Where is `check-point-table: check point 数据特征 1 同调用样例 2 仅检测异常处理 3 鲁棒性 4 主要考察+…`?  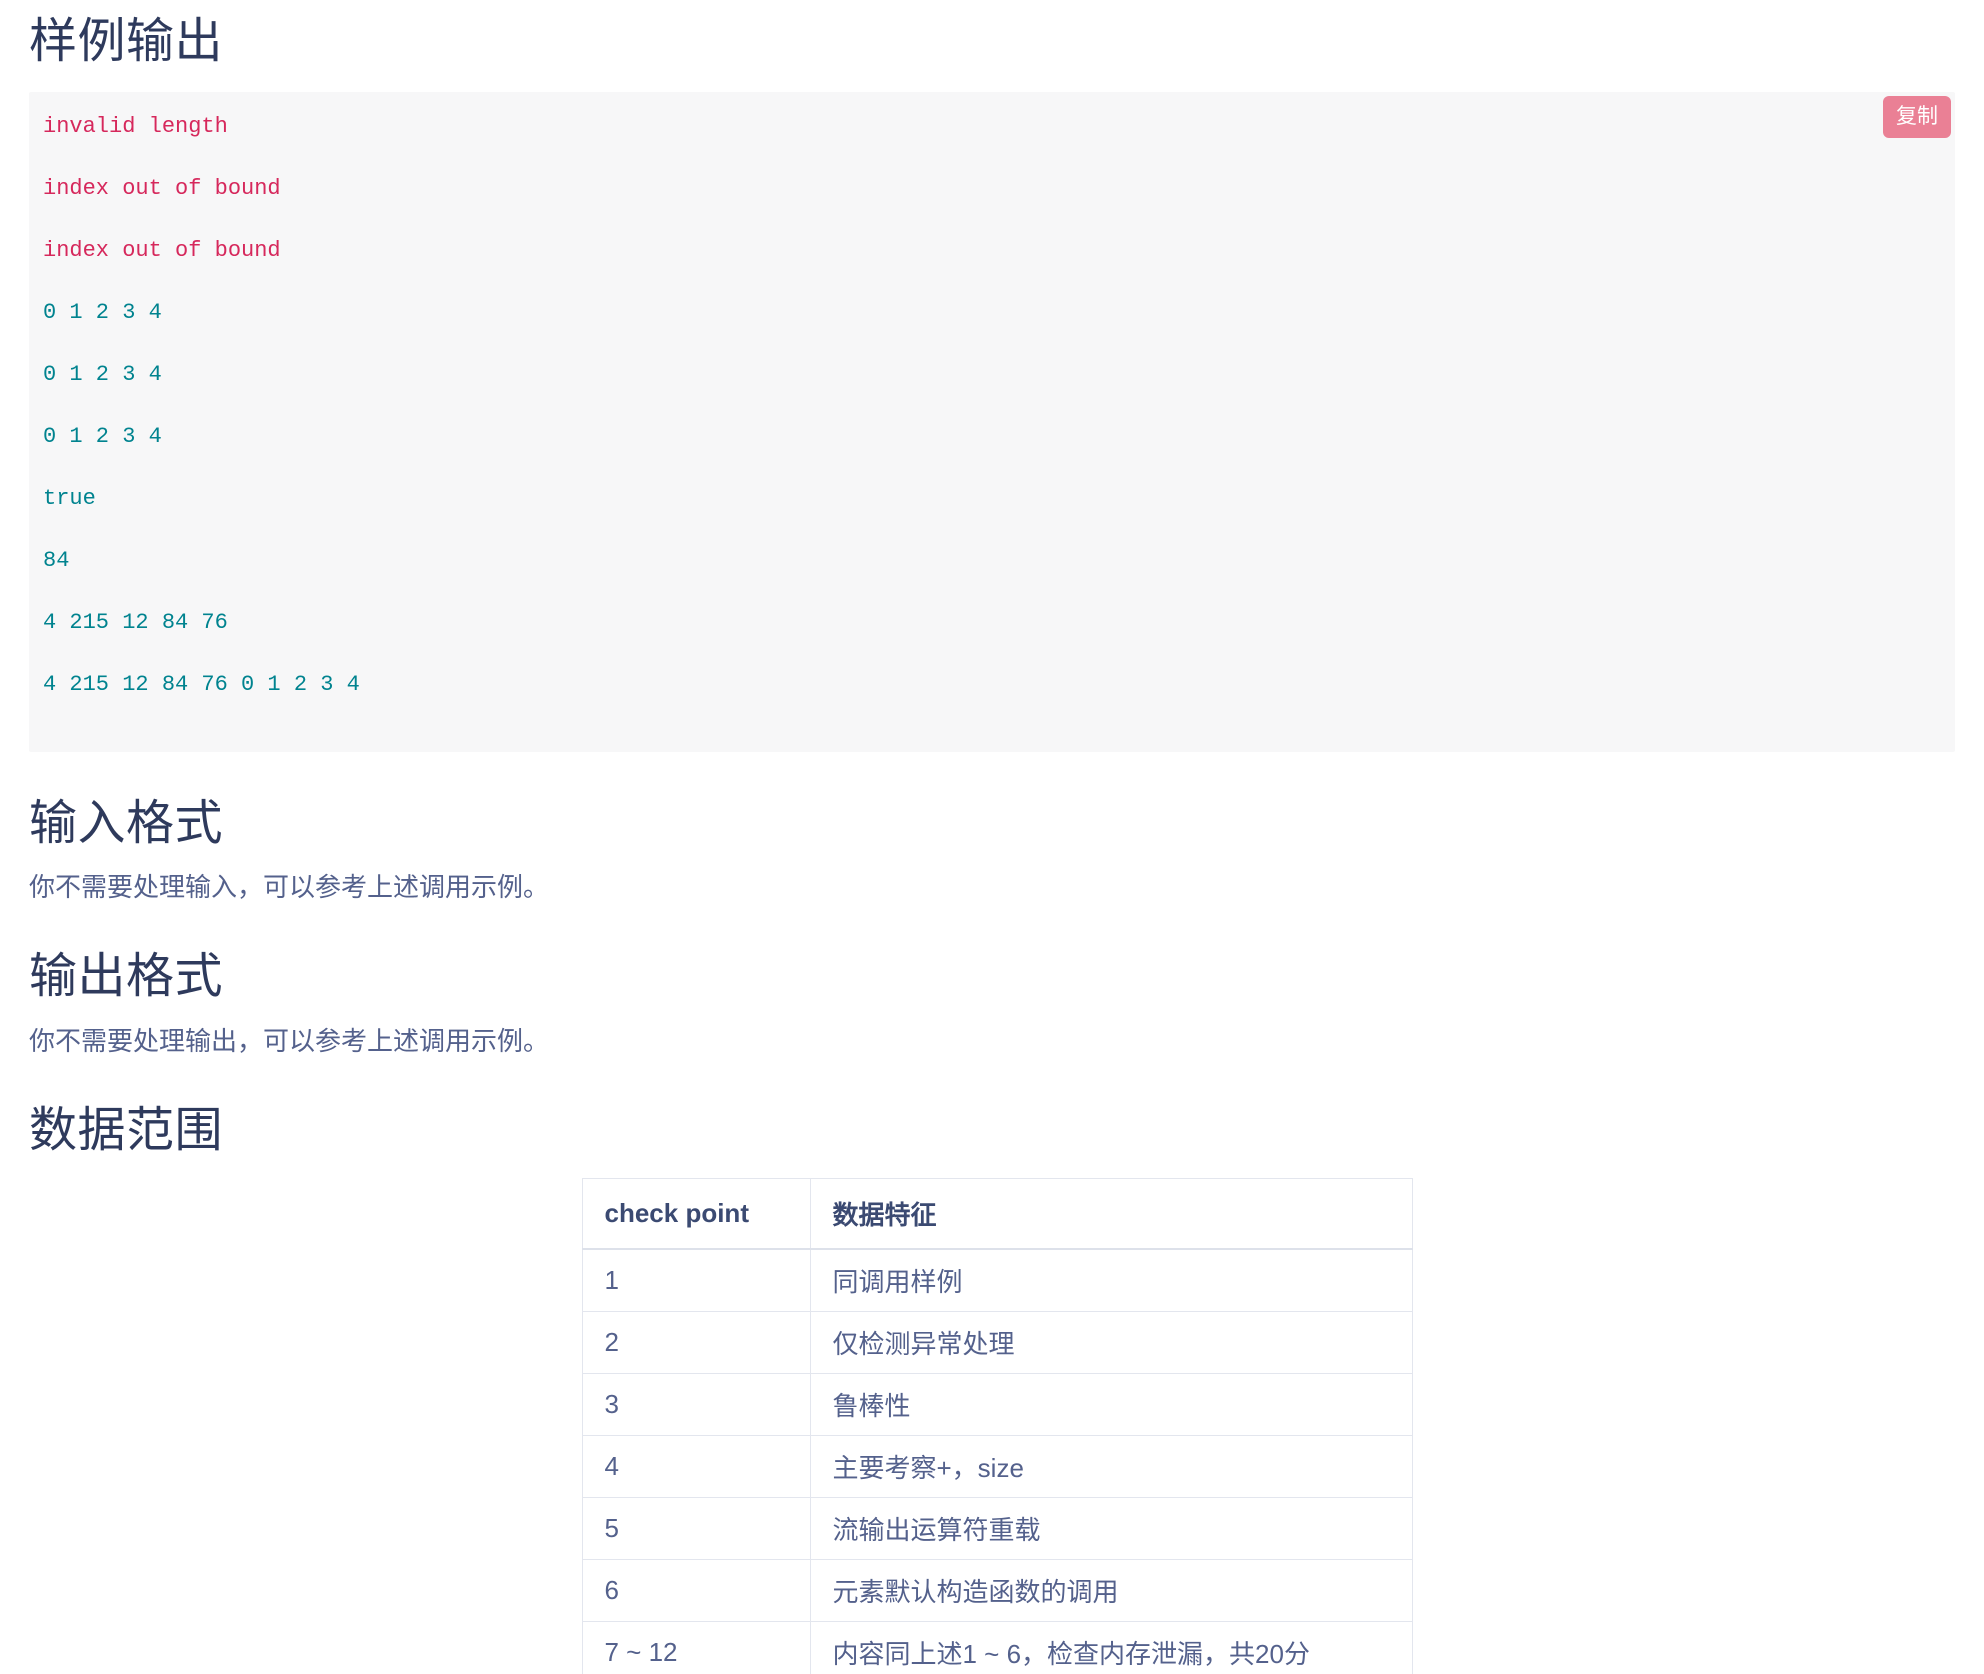 check-point-table: check point 数据特征 1 同调用样例 2 仅检测异常处理 3 鲁棒性 4 主要考察+… is located at coordinates (997, 1425).